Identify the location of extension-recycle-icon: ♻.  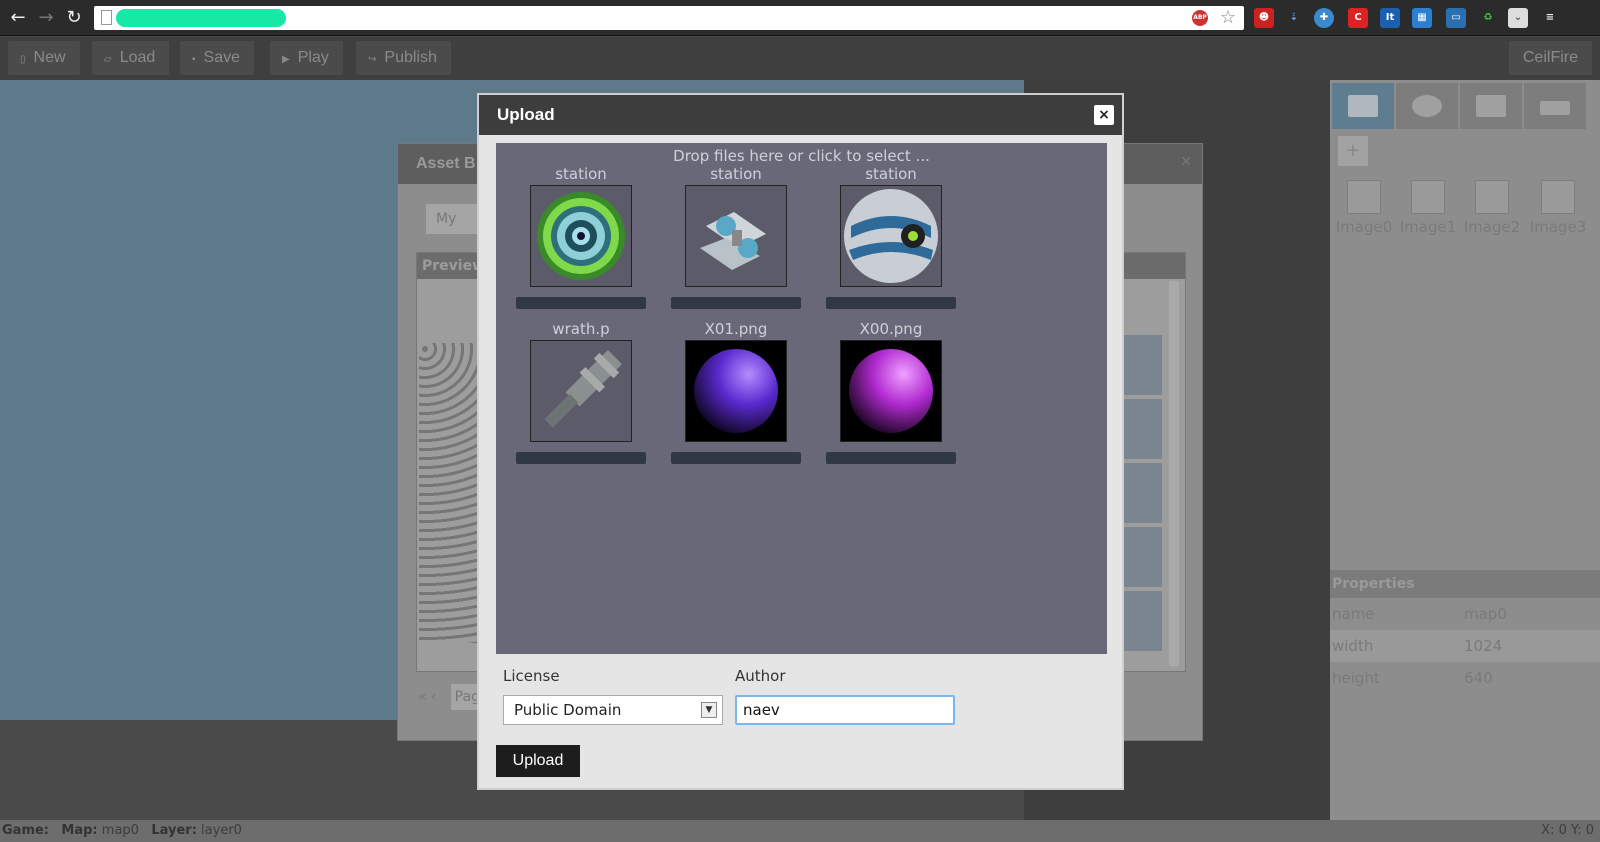
(1488, 18).